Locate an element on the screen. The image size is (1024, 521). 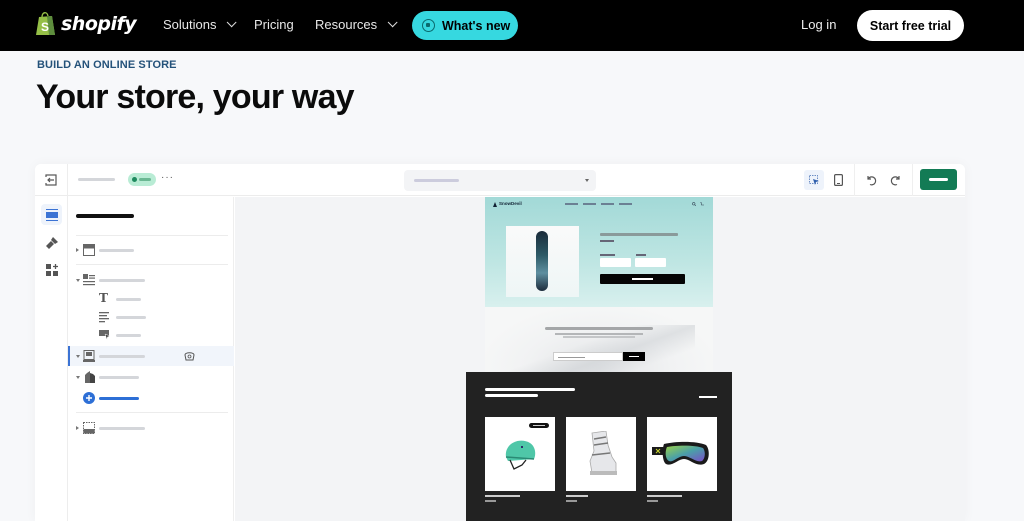
badge-label-placeholder is located at coordinates (539, 425).